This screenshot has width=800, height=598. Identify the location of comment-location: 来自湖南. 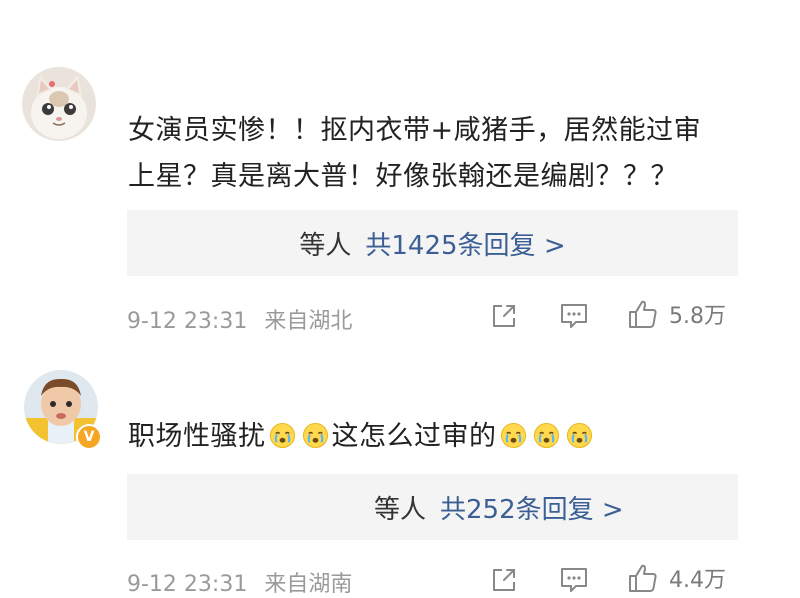
(308, 584).